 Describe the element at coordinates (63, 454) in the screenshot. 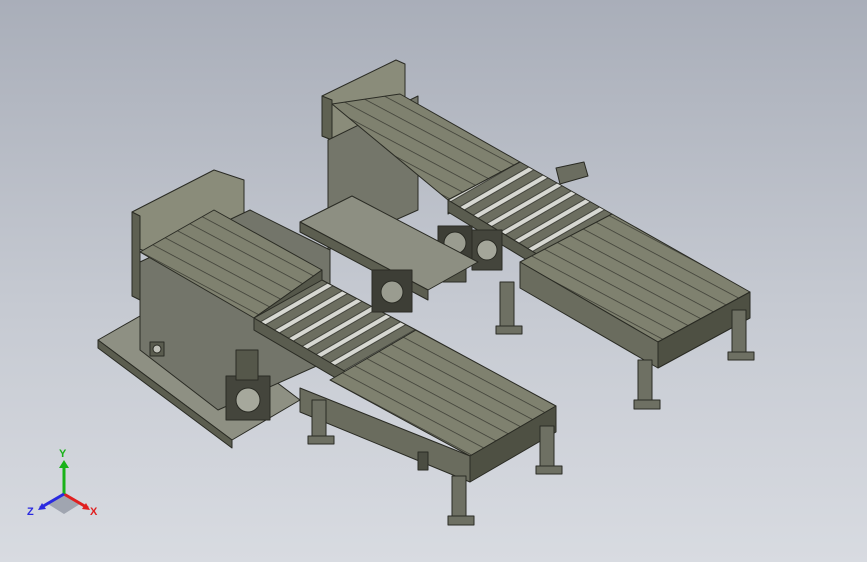

I see `triad-y-label: Y` at that location.